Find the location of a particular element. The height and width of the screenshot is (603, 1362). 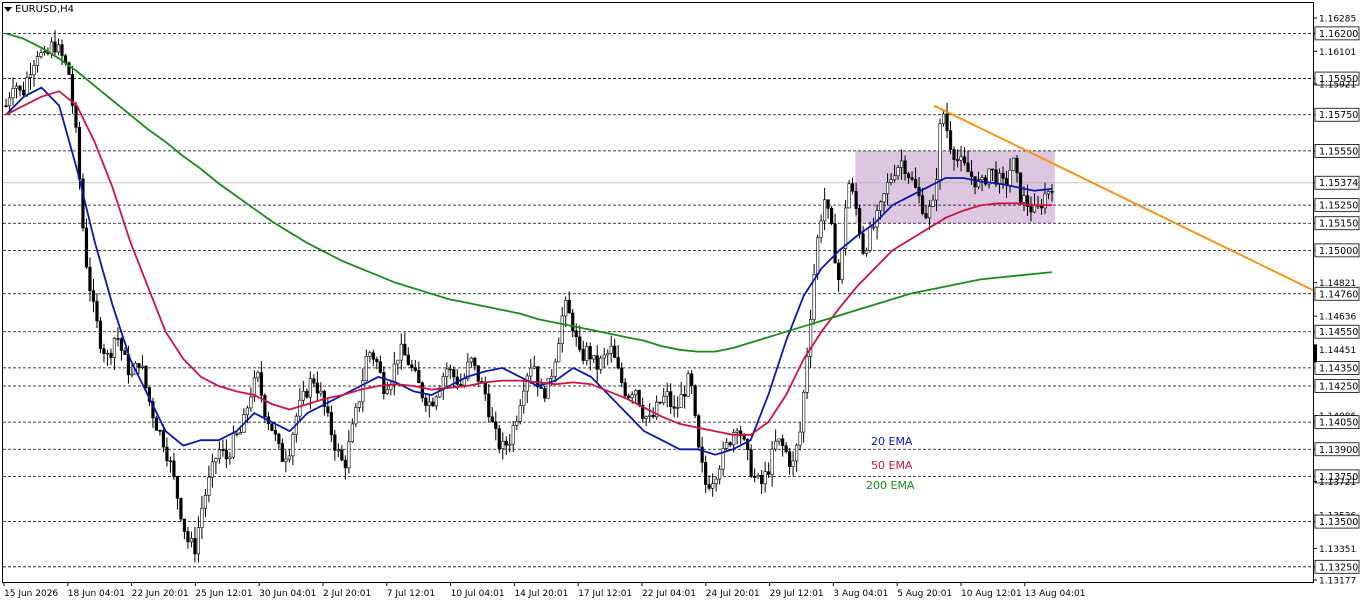

x-tick-label: 10 Jul 04:01 is located at coordinates (478, 594).